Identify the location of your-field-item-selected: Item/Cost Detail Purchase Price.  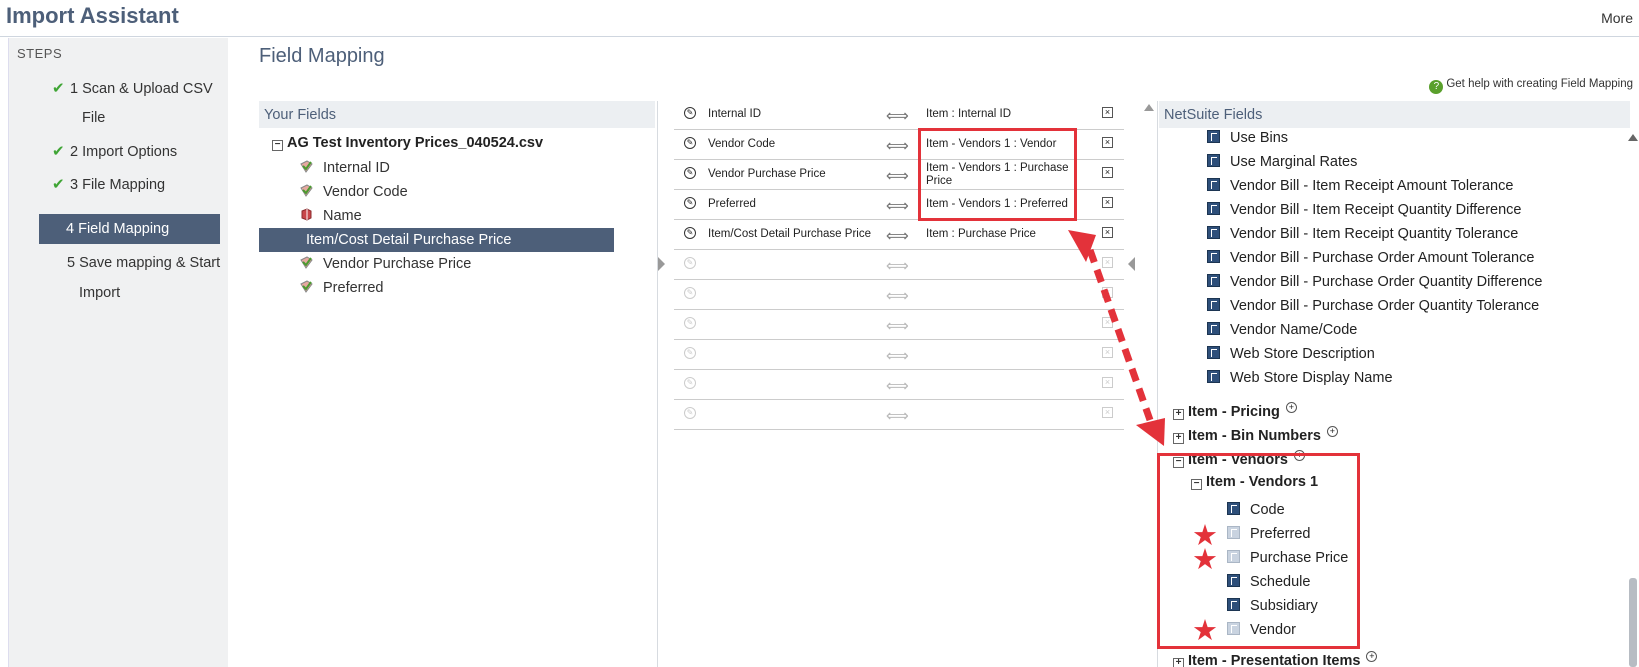
(436, 240).